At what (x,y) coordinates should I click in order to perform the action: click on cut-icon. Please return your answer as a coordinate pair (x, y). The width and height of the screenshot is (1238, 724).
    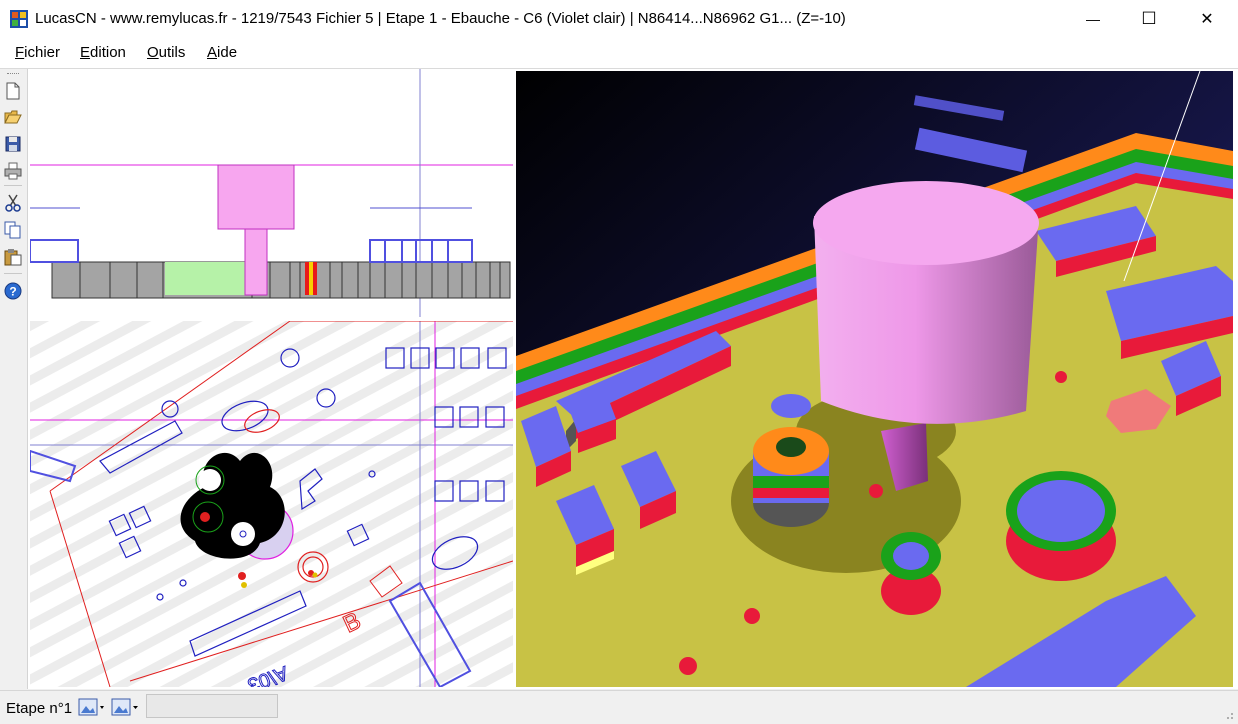
    Looking at the image, I should click on (13, 203).